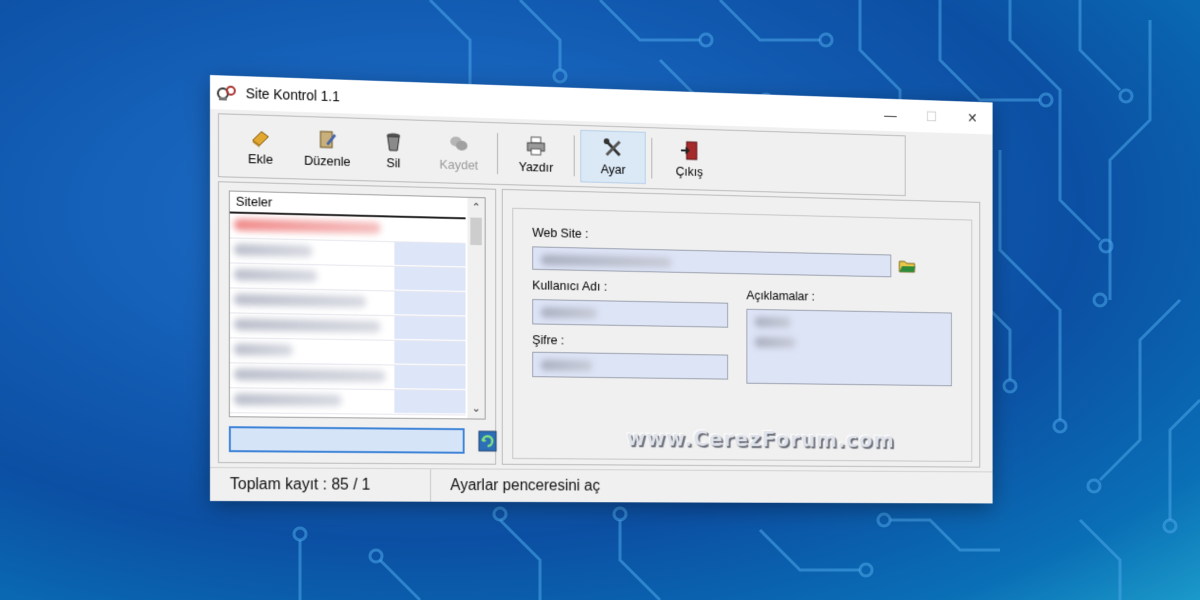 Image resolution: width=1200 pixels, height=600 pixels. What do you see at coordinates (712, 262) in the screenshot?
I see `web-site-field` at bounding box center [712, 262].